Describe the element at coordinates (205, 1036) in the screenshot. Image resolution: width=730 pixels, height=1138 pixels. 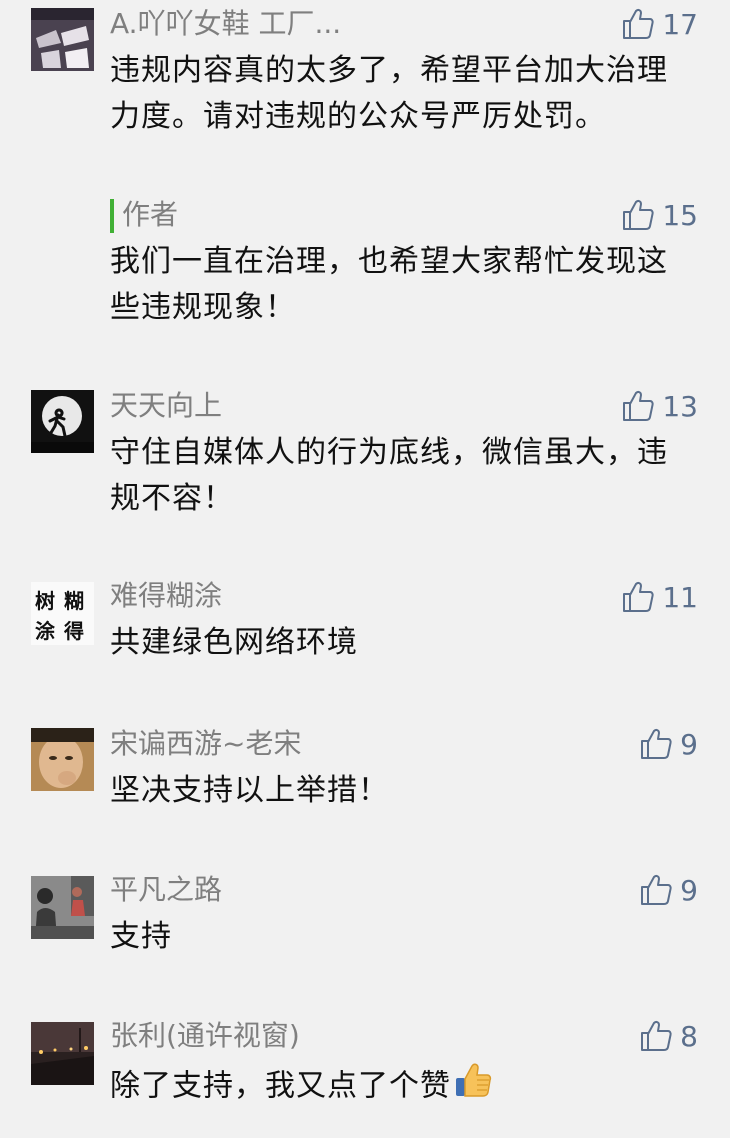
I see `comment-author: 张利(通许视窗)` at that location.